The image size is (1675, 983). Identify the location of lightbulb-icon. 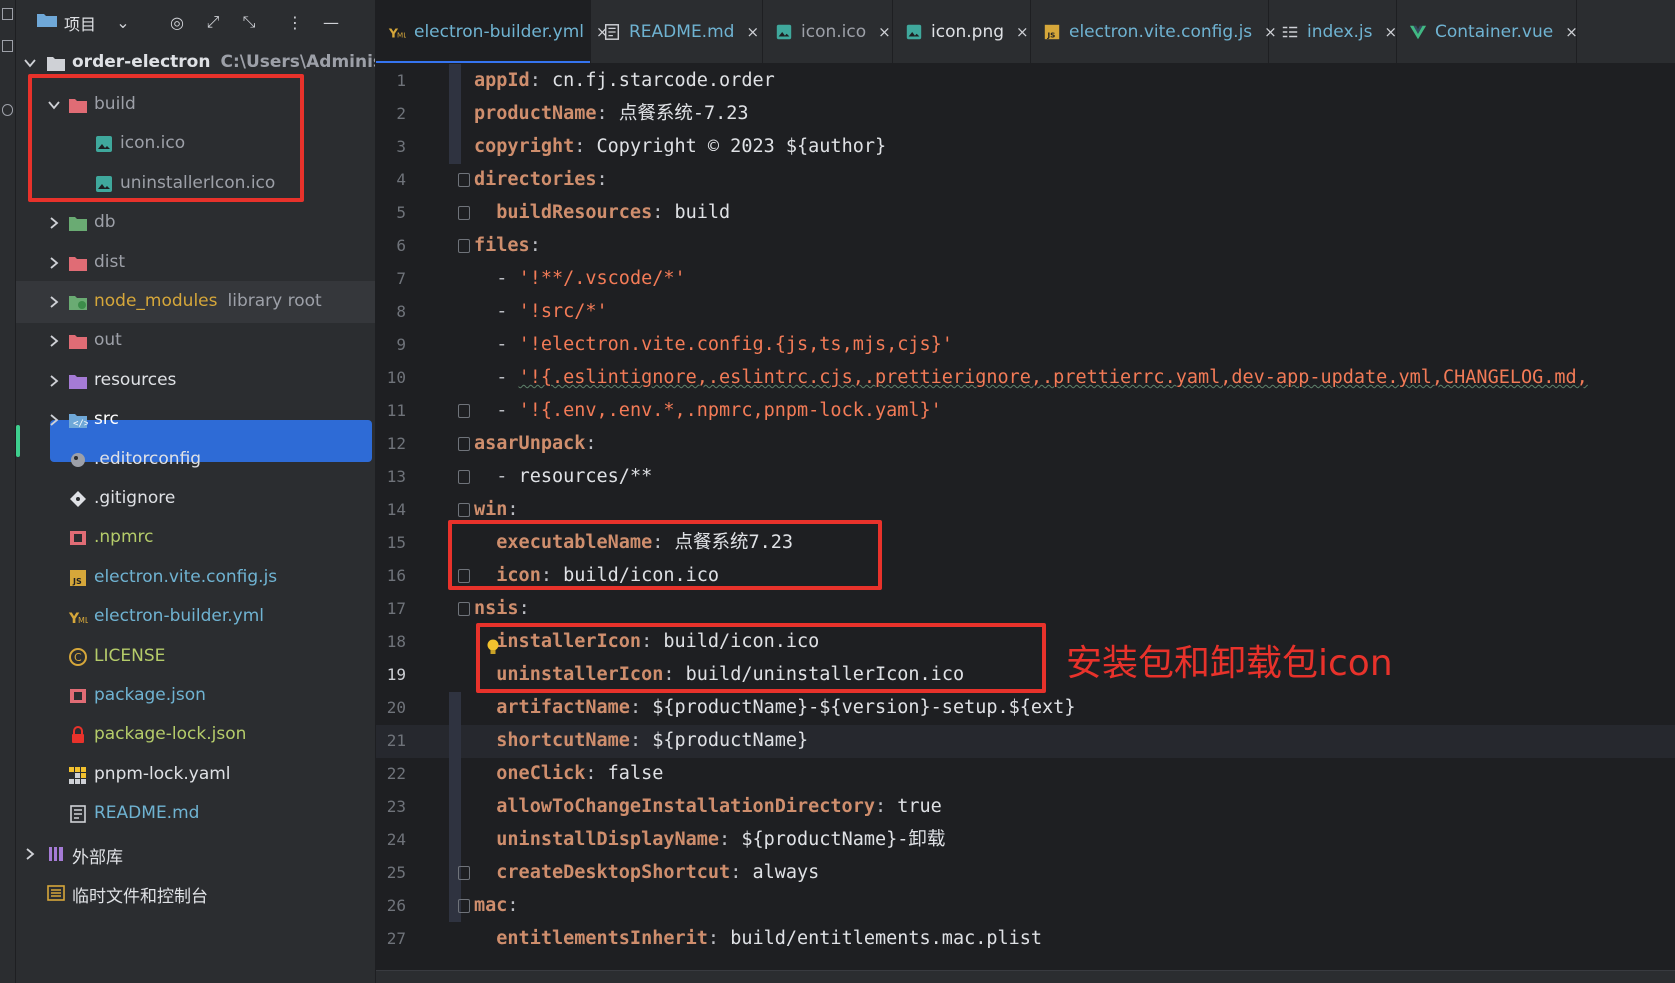
(493, 648).